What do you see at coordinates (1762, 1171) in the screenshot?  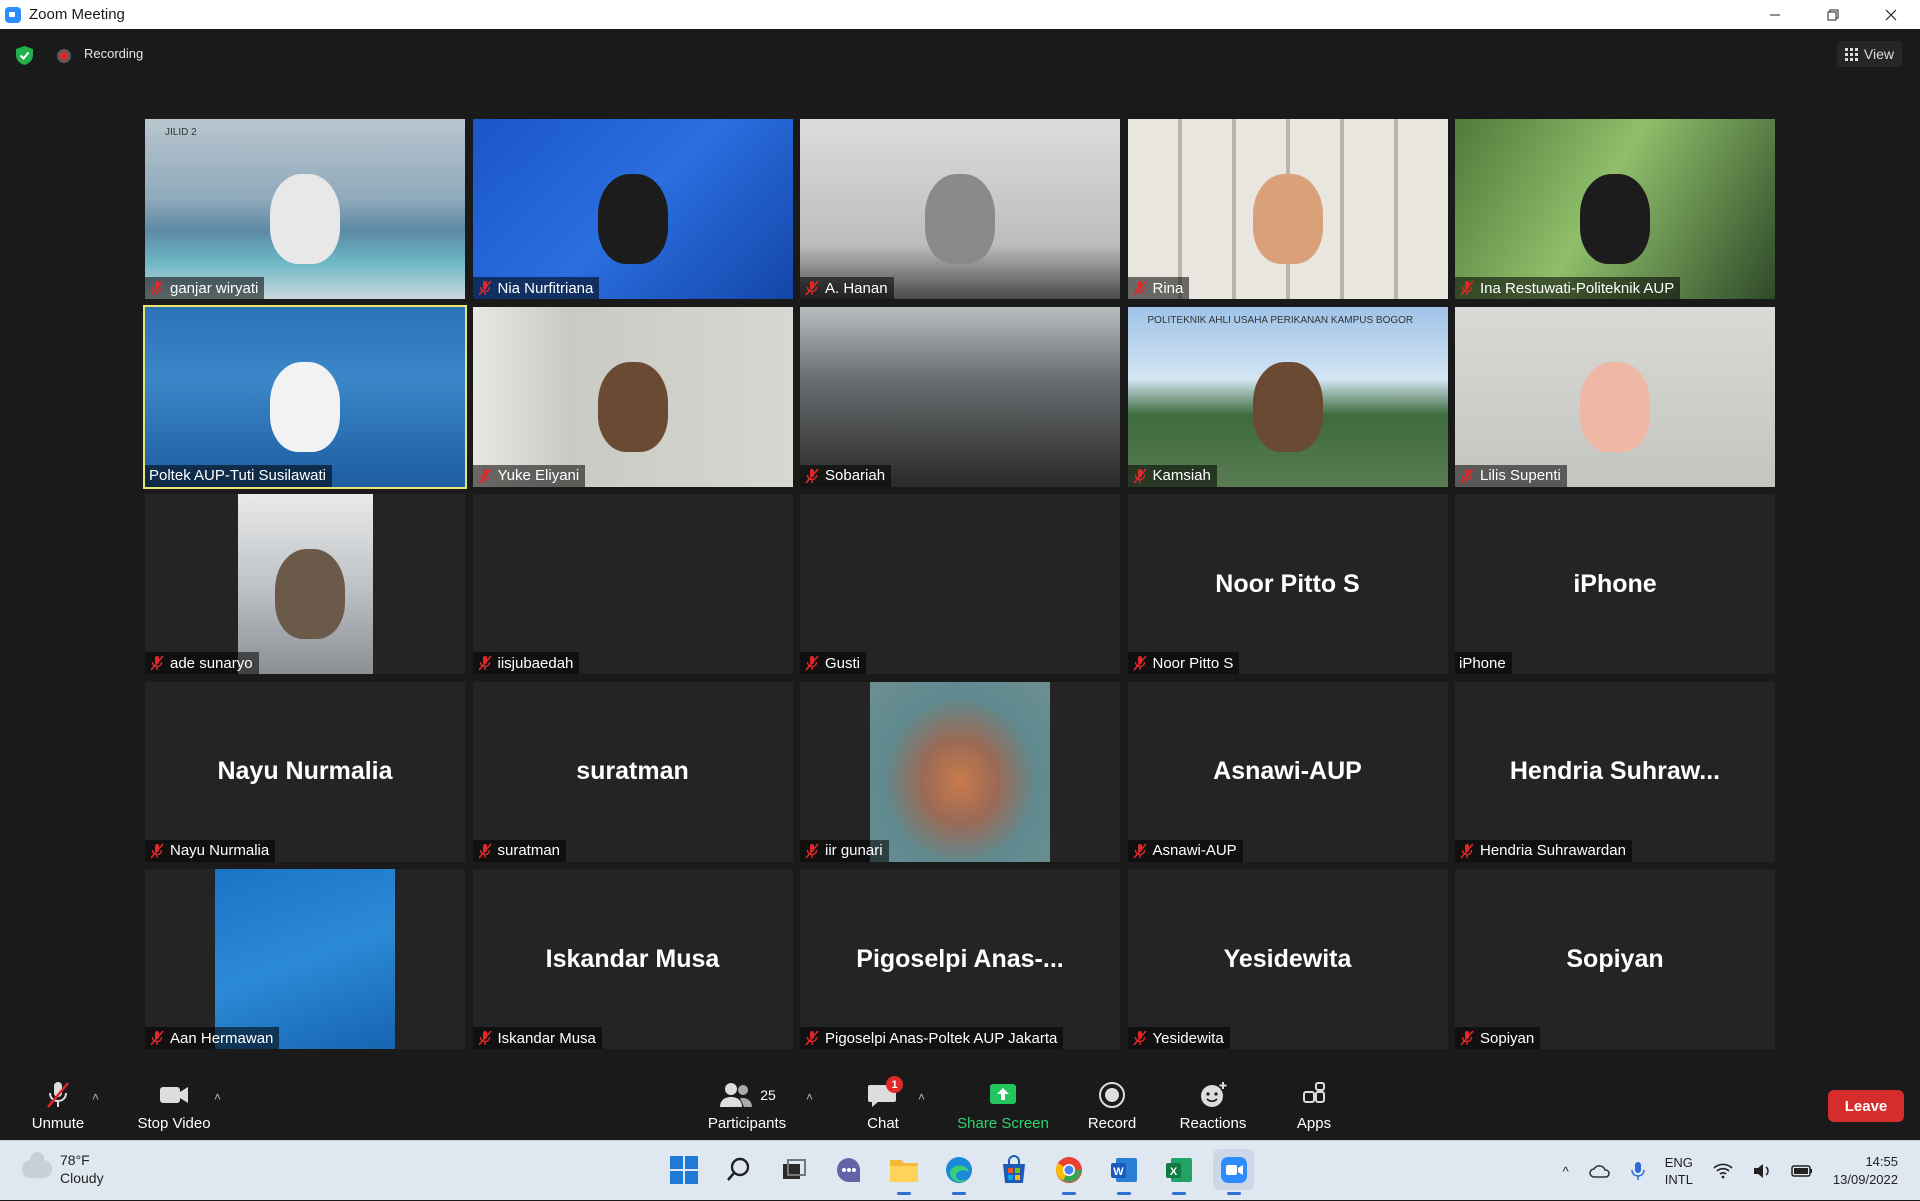 I see `volume-icon` at bounding box center [1762, 1171].